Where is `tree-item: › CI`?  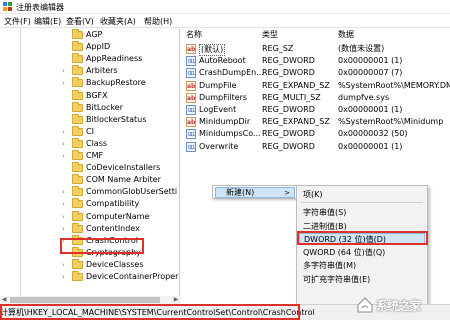 tree-item: › CI is located at coordinates (121, 131).